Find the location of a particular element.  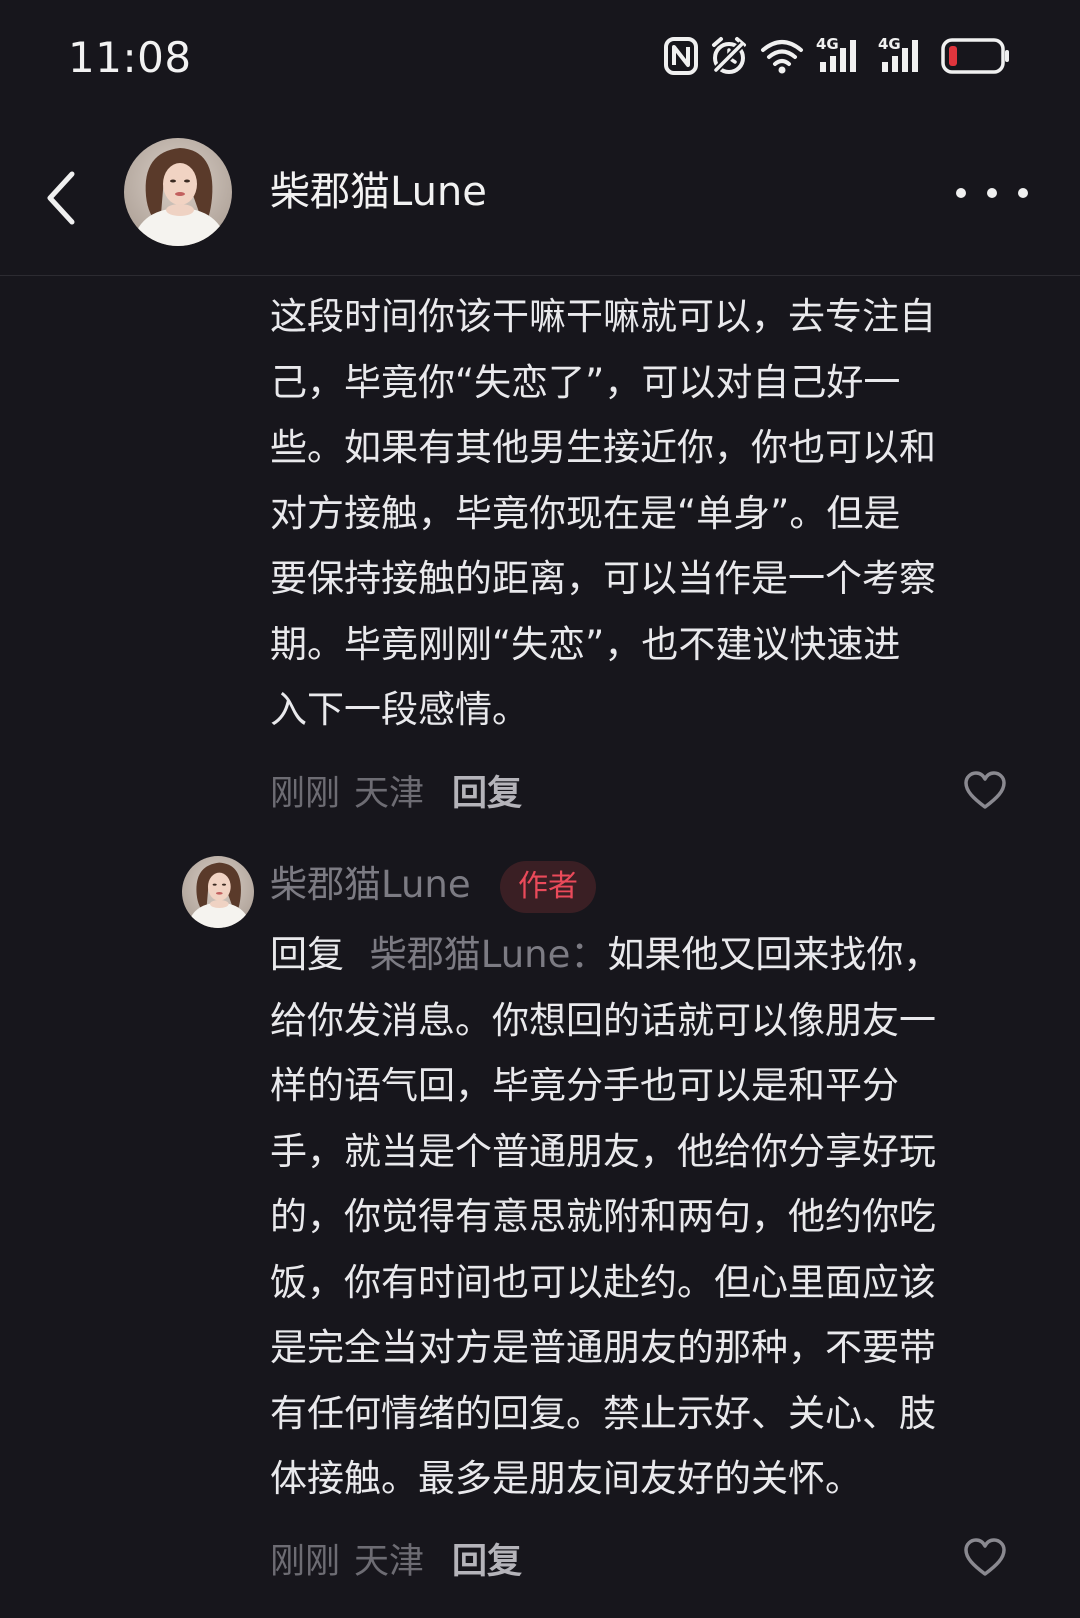

alarm-icon is located at coordinates (729, 56).